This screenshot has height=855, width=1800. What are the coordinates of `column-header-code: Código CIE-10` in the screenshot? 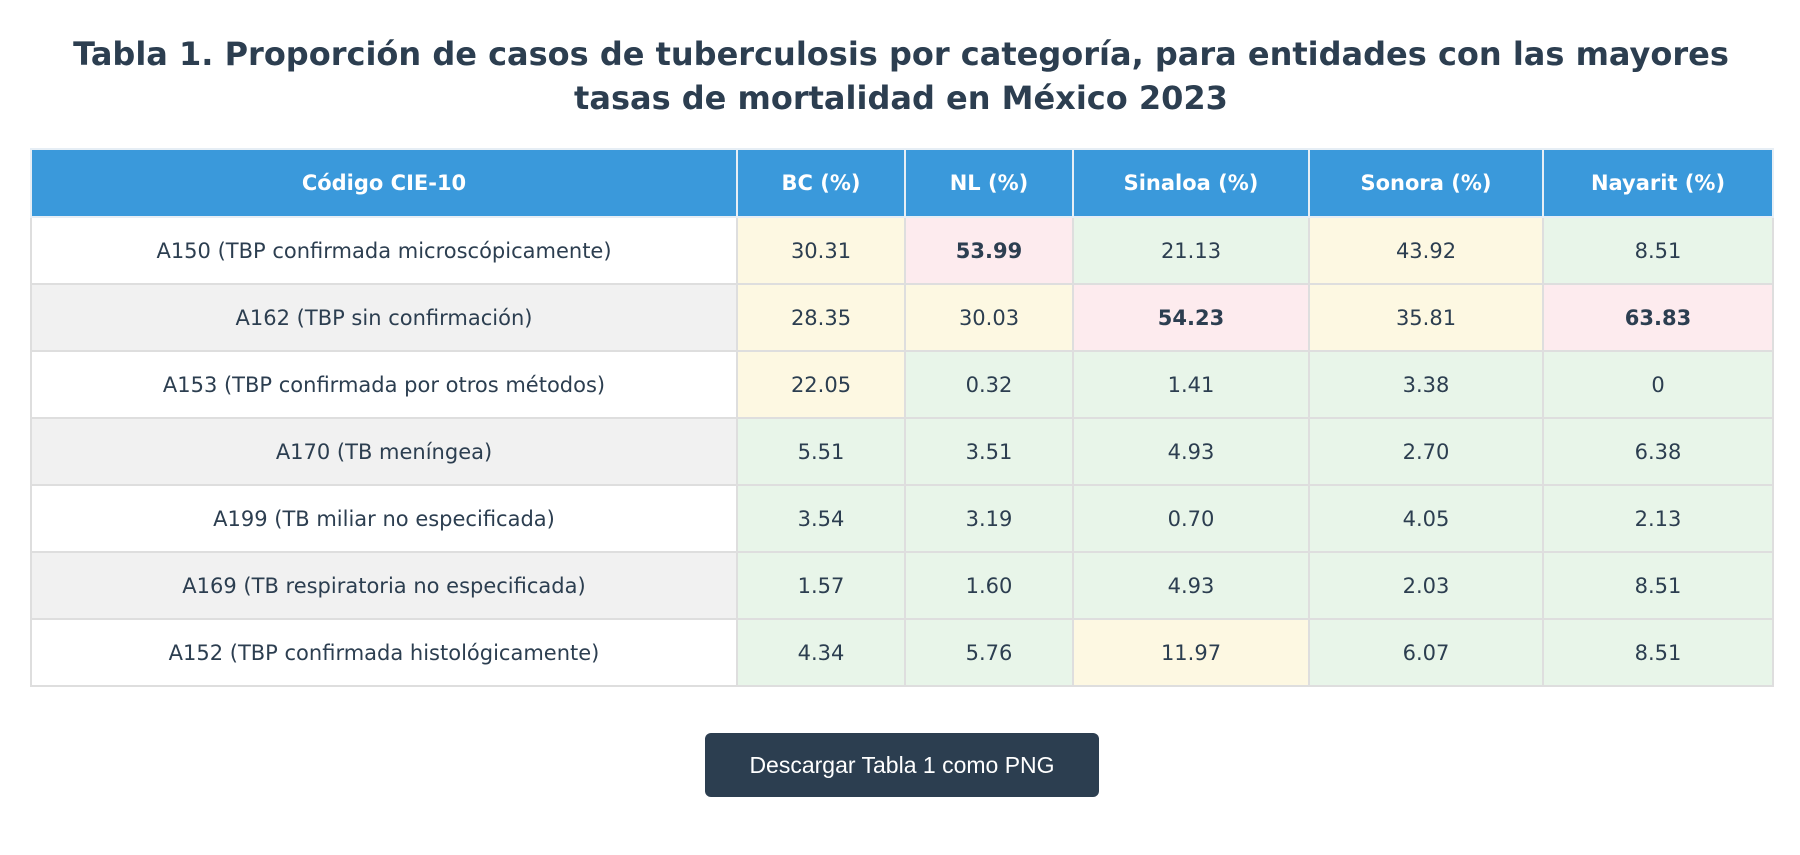 It's located at (384, 183).